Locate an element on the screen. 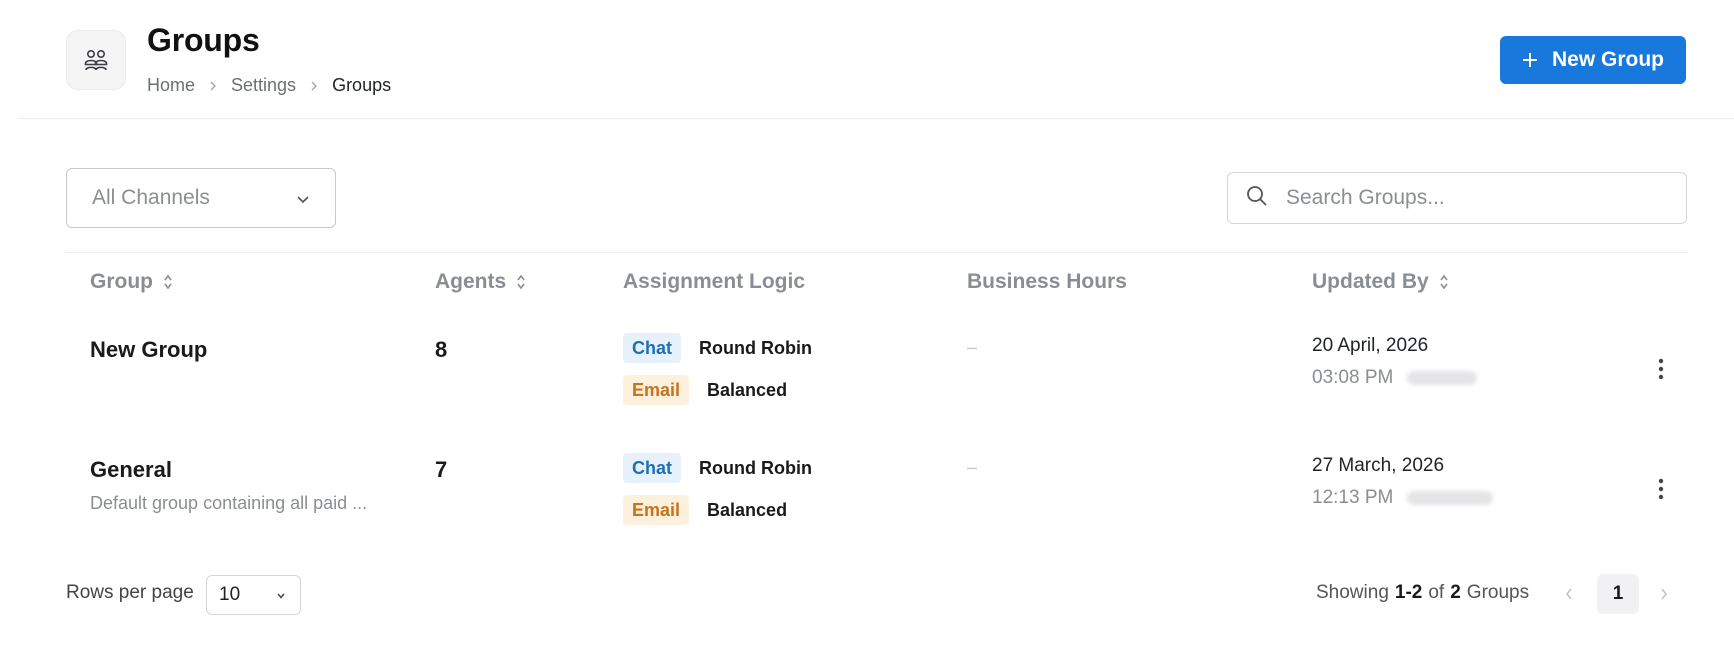  group-name: General is located at coordinates (228, 470).